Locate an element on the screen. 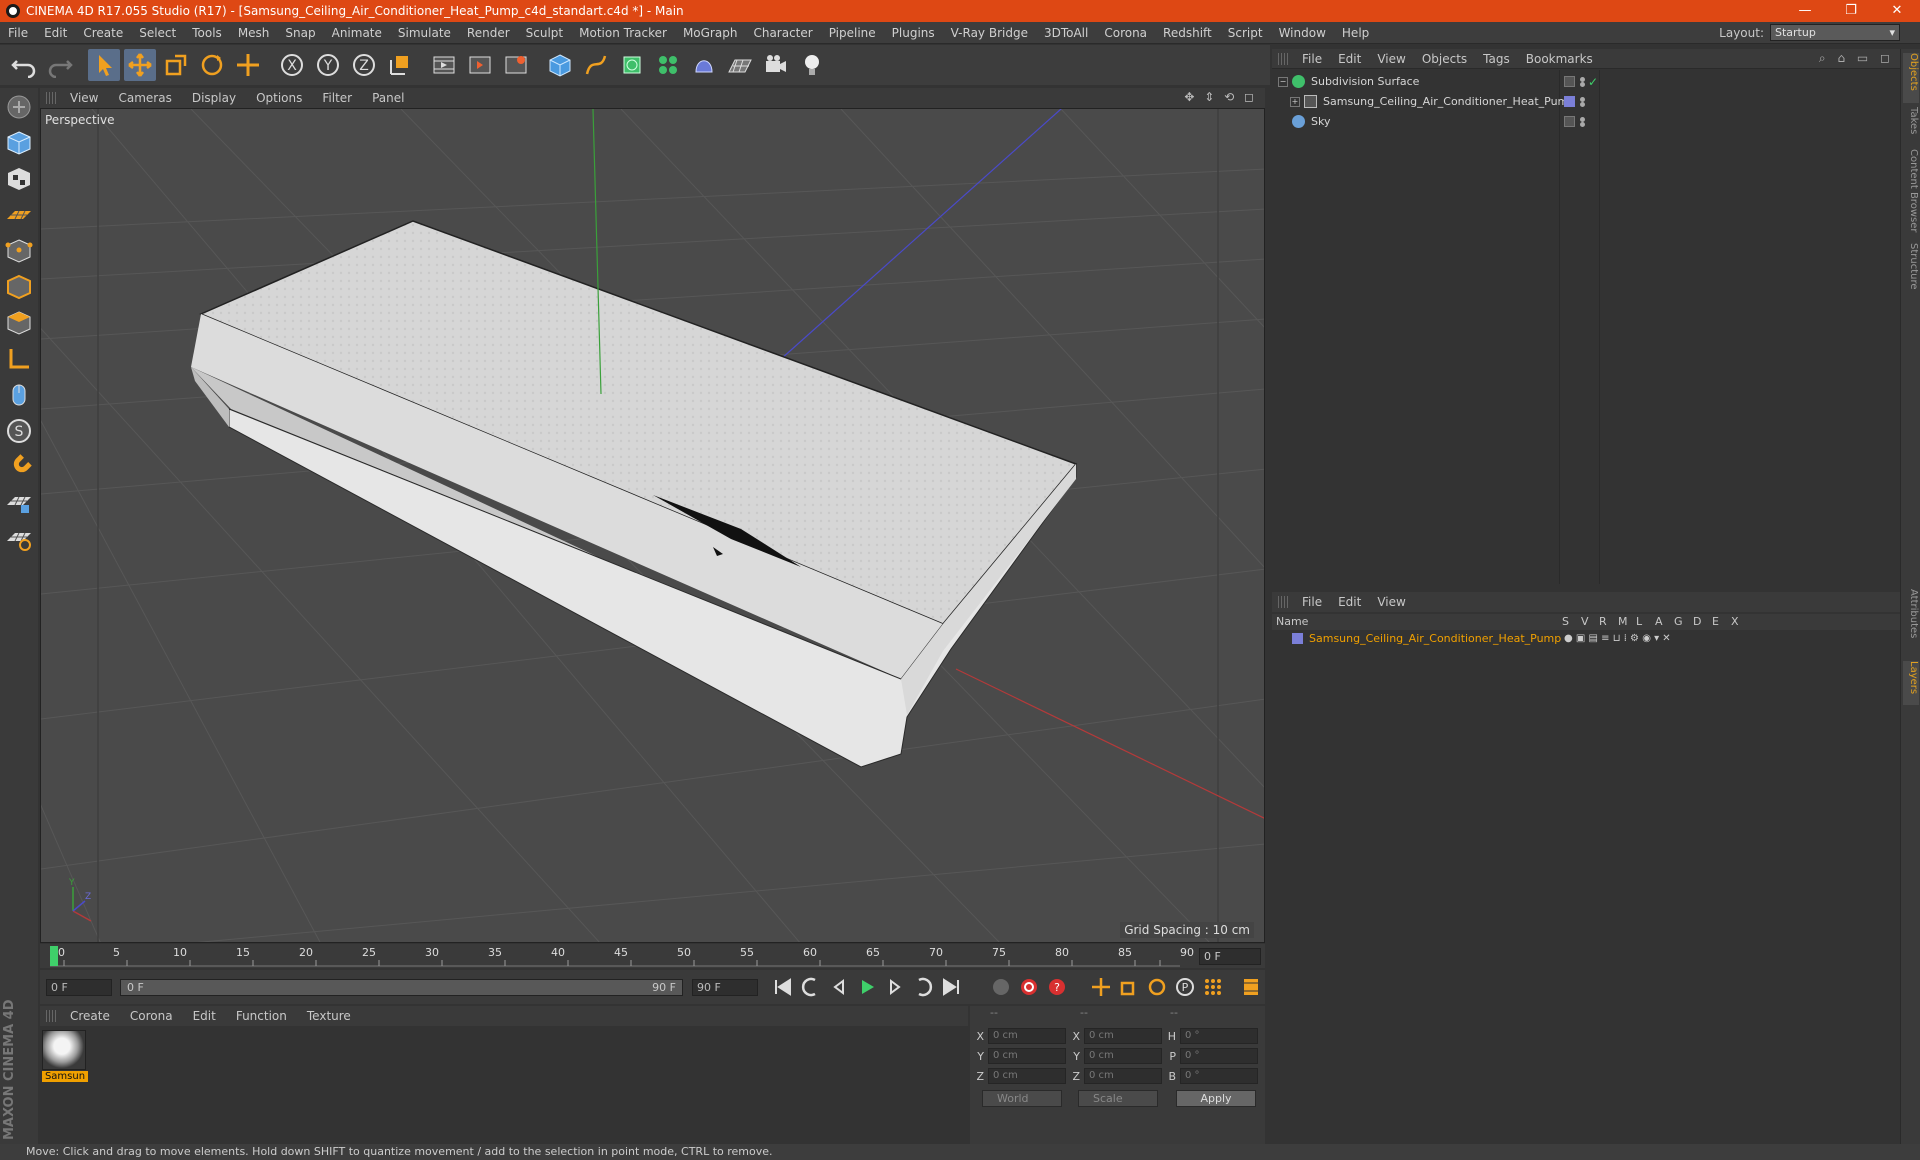 Image resolution: width=1920 pixels, height=1160 pixels. menu-script: Script is located at coordinates (1245, 33).